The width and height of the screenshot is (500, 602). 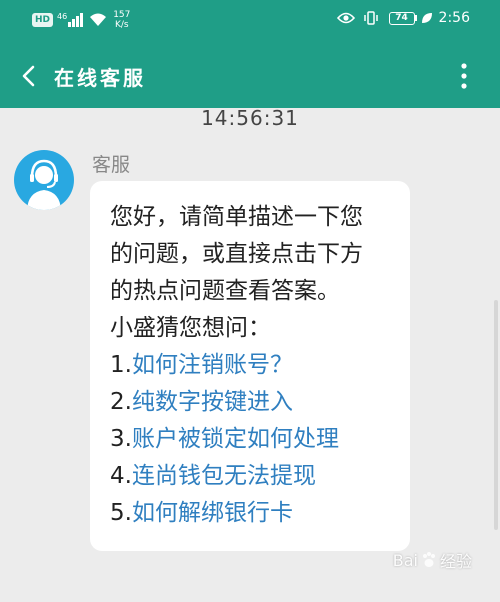 I want to click on vibrate-icon, so click(x=370, y=18).